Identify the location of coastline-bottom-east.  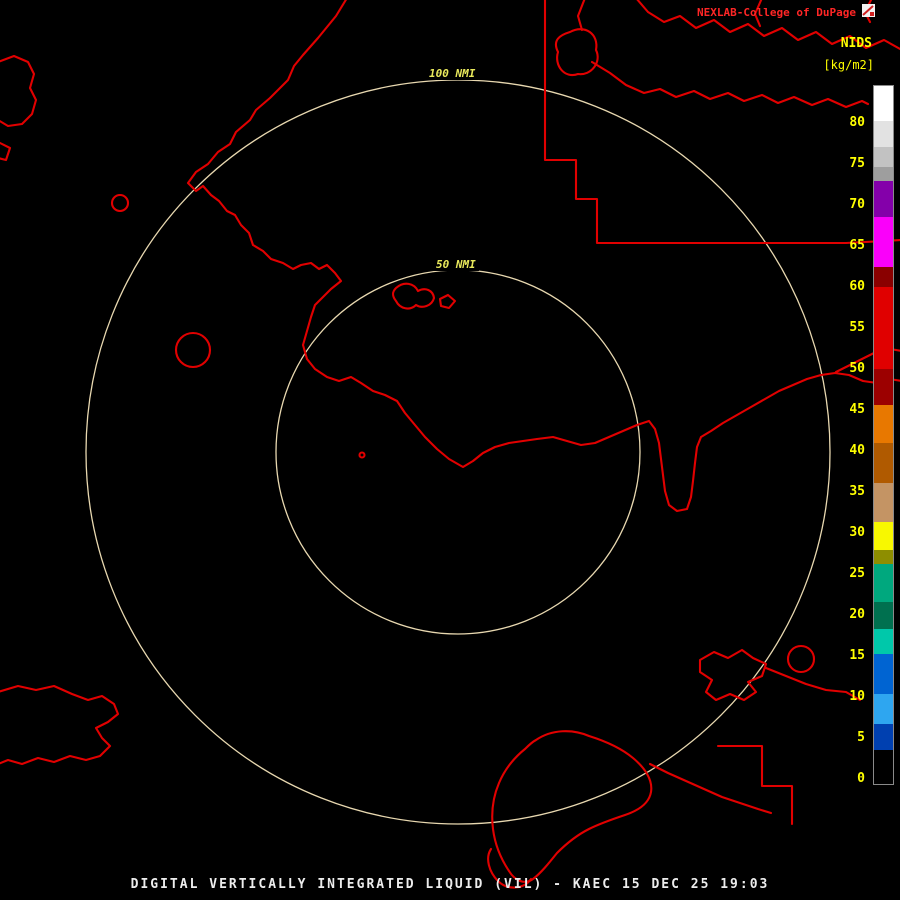
(710, 788).